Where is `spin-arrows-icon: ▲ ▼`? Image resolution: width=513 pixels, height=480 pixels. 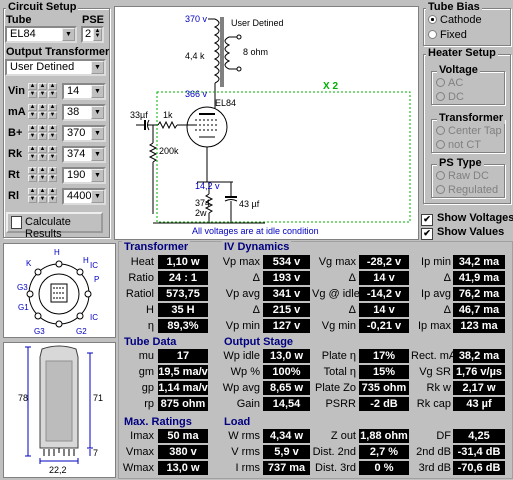 spin-arrows-icon: ▲ ▼ is located at coordinates (97, 34).